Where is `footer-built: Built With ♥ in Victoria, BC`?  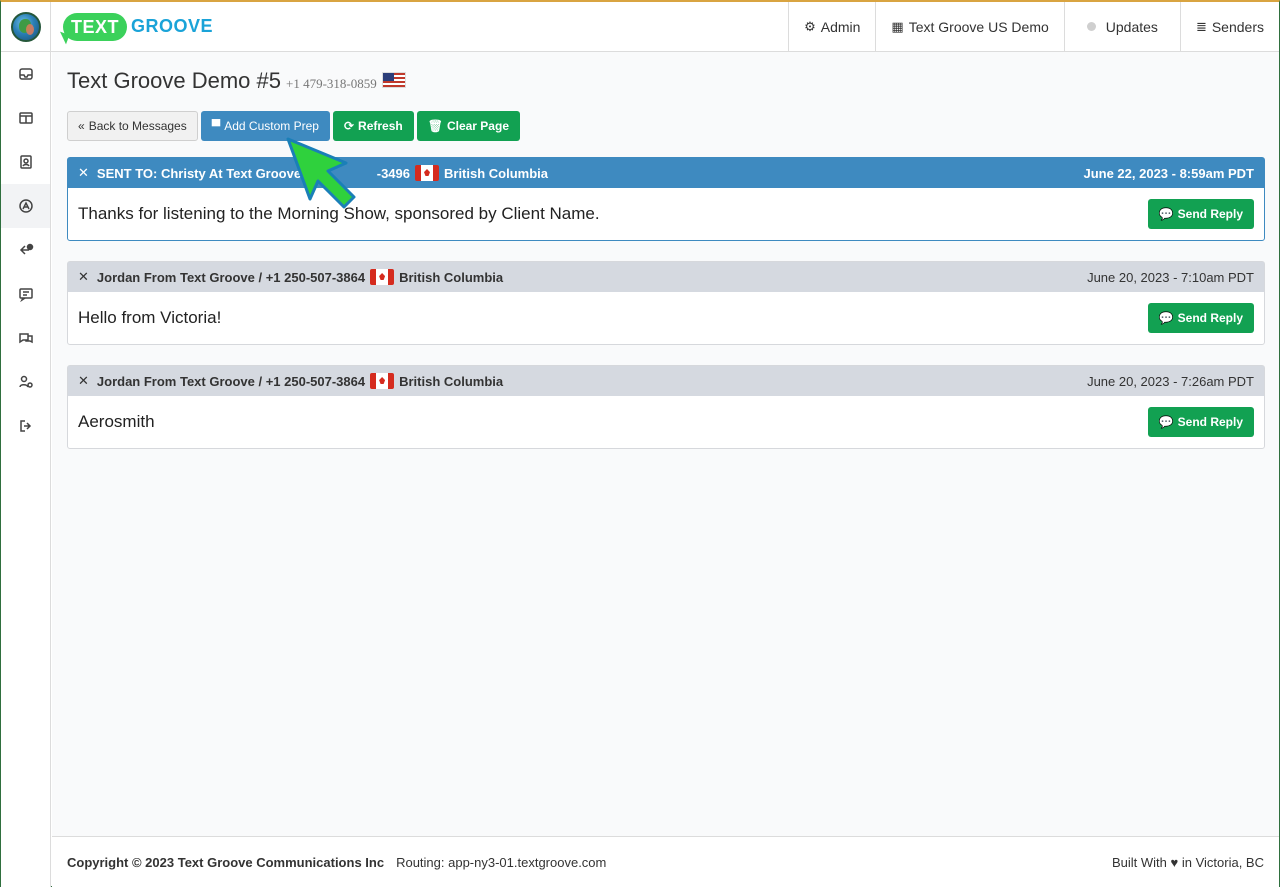
footer-built: Built With ♥ in Victoria, BC is located at coordinates (1188, 862).